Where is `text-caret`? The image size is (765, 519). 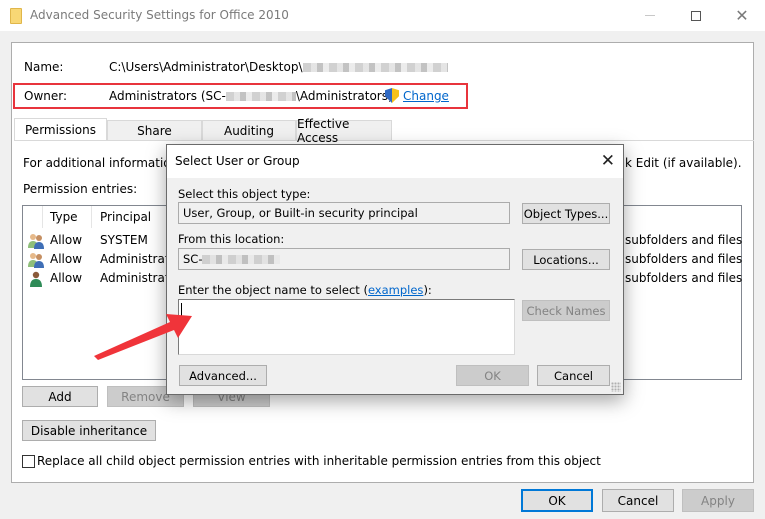 text-caret is located at coordinates (181, 310).